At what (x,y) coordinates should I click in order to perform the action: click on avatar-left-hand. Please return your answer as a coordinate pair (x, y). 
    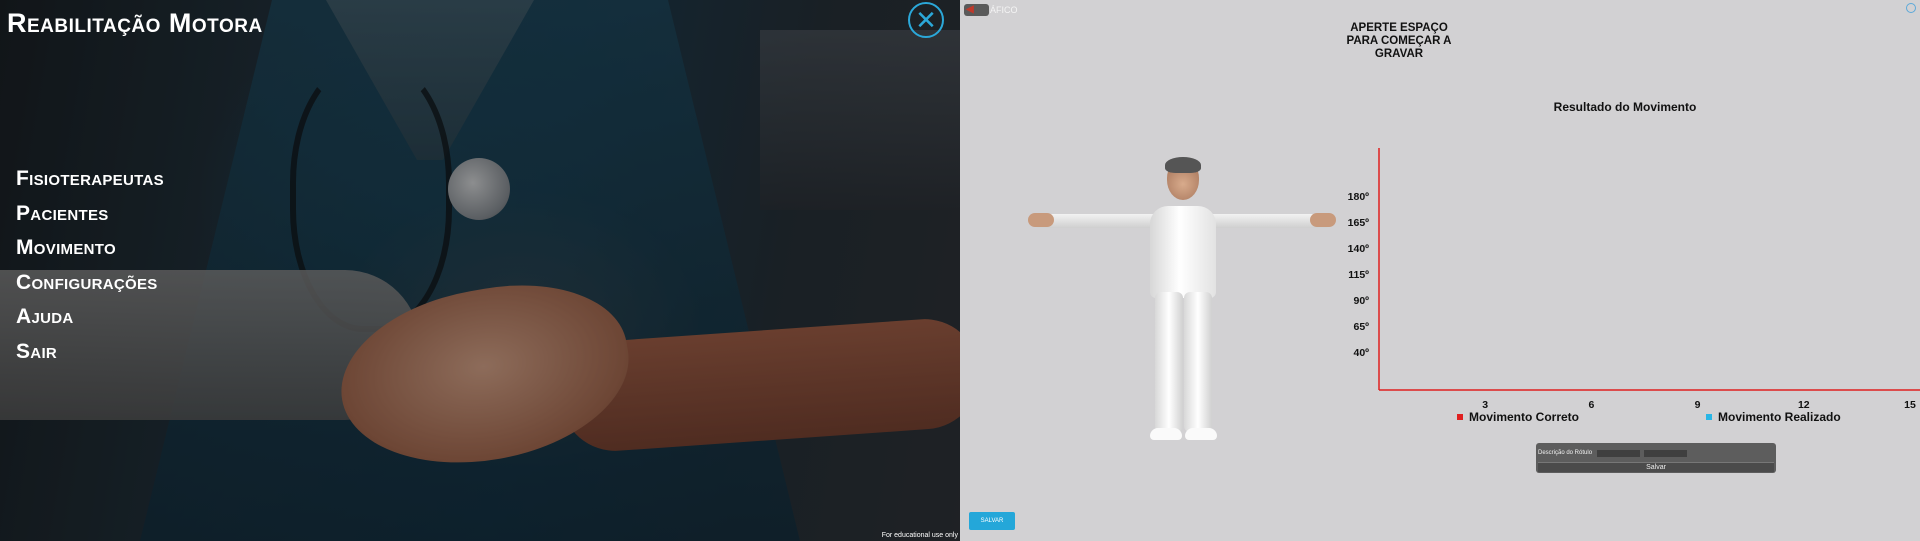
    Looking at the image, I should click on (1041, 220).